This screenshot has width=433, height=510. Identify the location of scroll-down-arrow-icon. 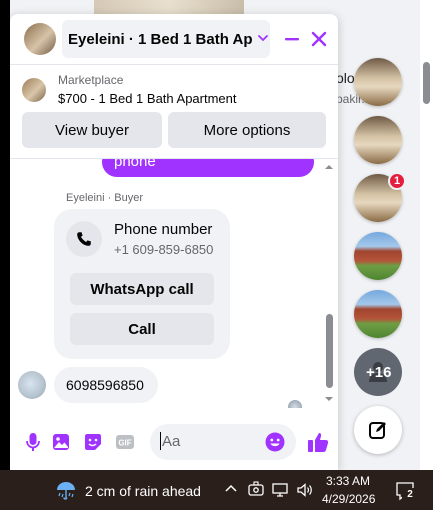
(329, 399).